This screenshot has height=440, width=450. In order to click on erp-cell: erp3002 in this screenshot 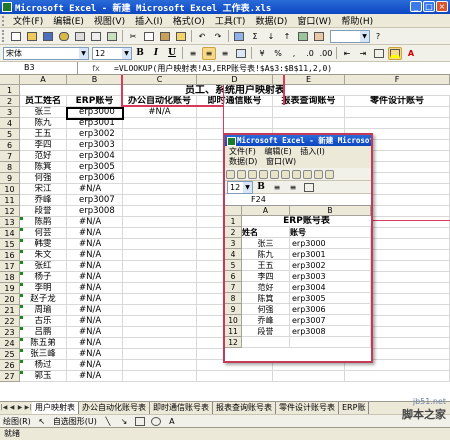, I will do `click(95, 134)`.